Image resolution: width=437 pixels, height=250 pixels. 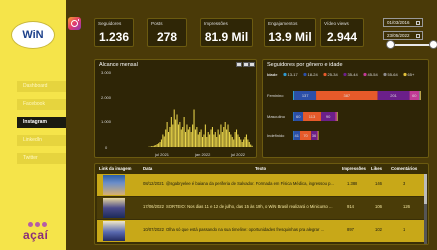 What do you see at coordinates (403, 22) in the screenshot?
I see `date-start-input: 01/03/2016` at bounding box center [403, 22].